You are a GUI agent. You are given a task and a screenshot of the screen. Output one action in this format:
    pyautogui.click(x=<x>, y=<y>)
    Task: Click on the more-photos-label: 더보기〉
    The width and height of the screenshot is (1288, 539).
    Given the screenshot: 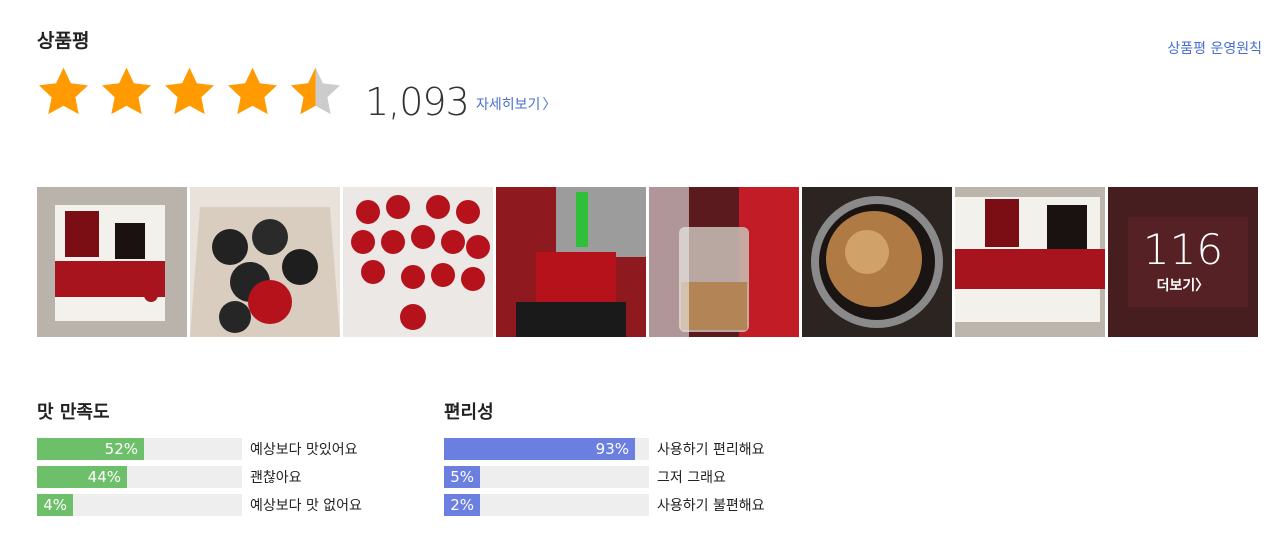 What is the action you would take?
    pyautogui.click(x=1183, y=286)
    